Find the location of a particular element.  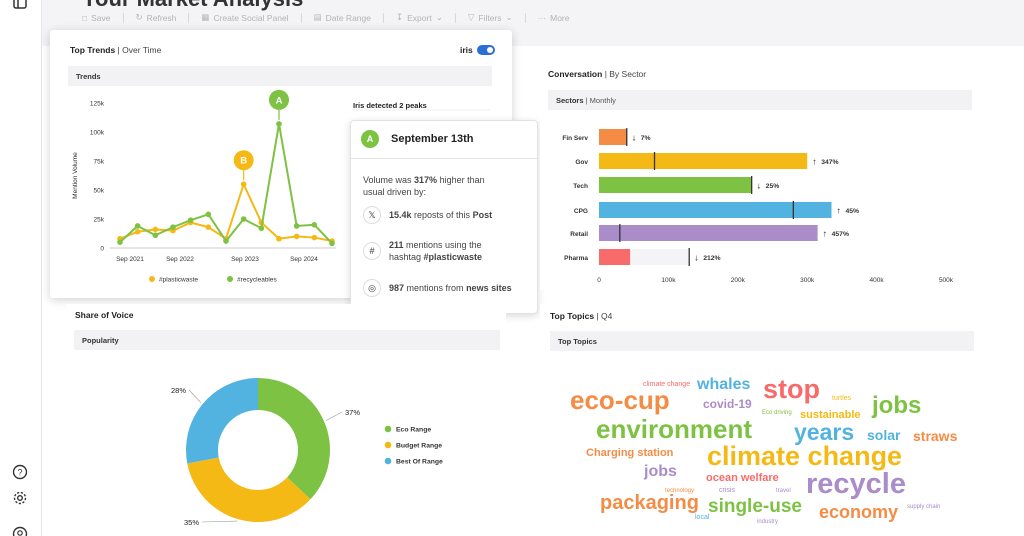

more-button: ··· More is located at coordinates (554, 18).